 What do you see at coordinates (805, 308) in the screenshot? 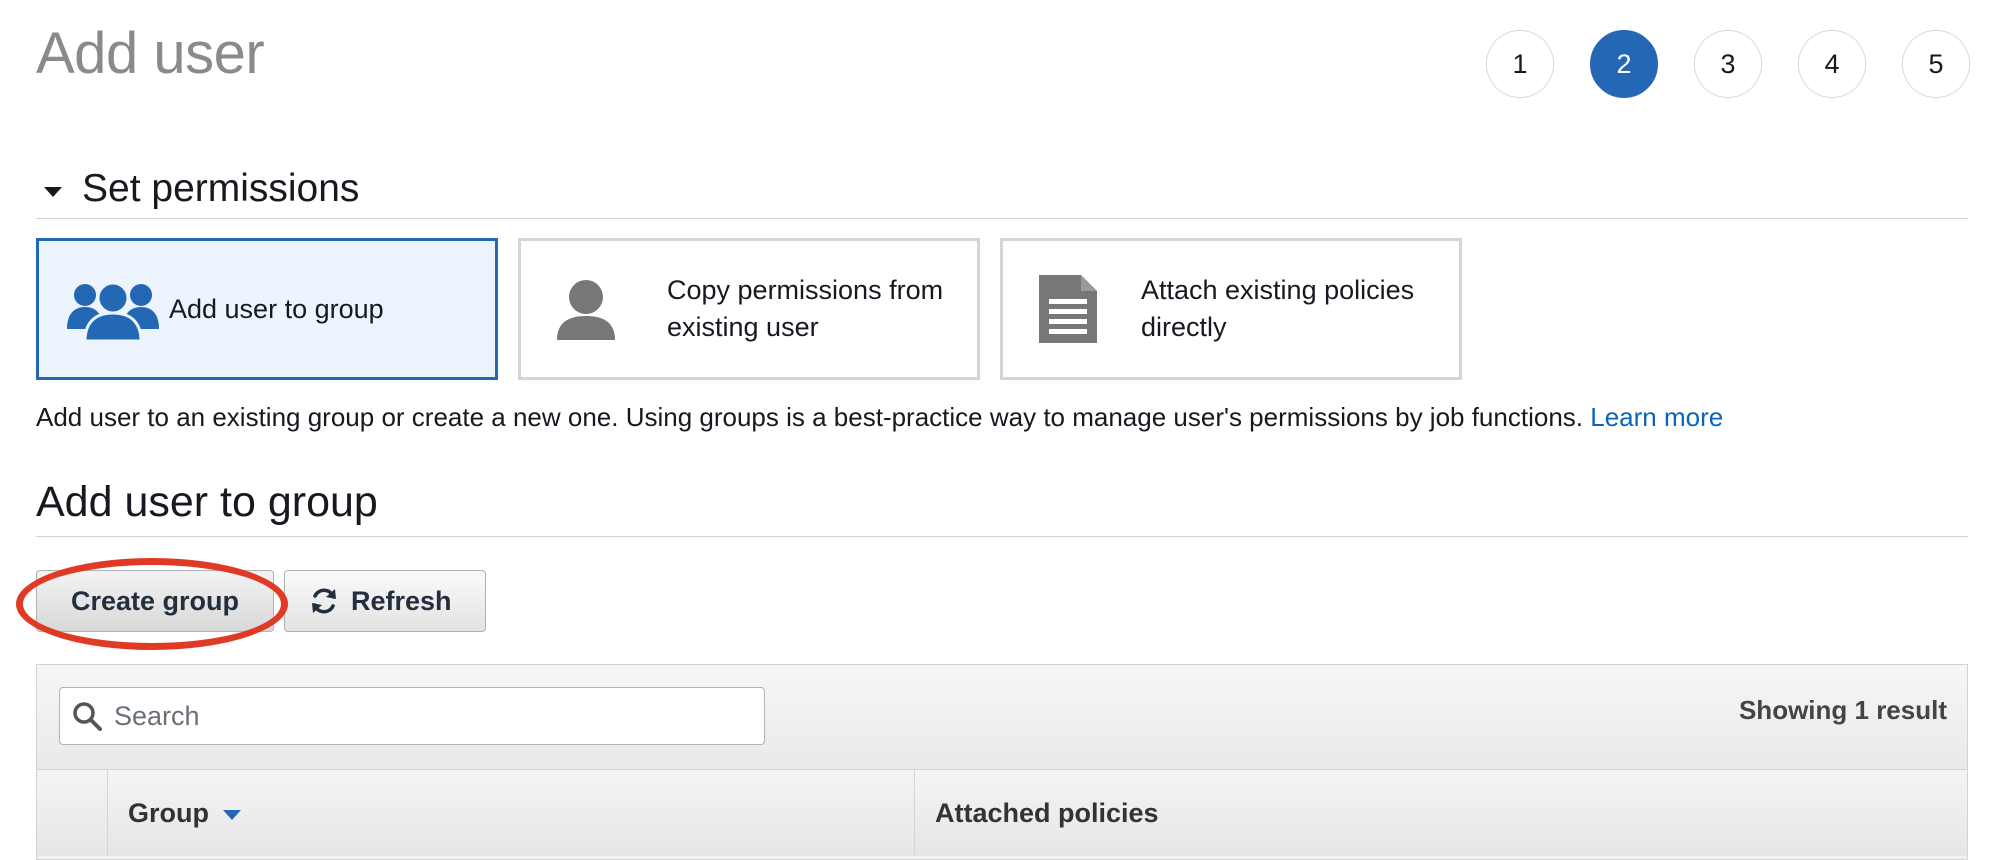
I see `option-label: Copy permissions from existing user` at bounding box center [805, 308].